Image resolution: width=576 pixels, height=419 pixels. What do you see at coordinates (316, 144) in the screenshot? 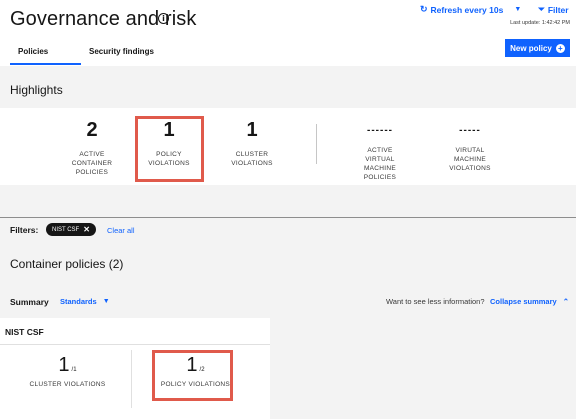
I see `highlight-divider` at bounding box center [316, 144].